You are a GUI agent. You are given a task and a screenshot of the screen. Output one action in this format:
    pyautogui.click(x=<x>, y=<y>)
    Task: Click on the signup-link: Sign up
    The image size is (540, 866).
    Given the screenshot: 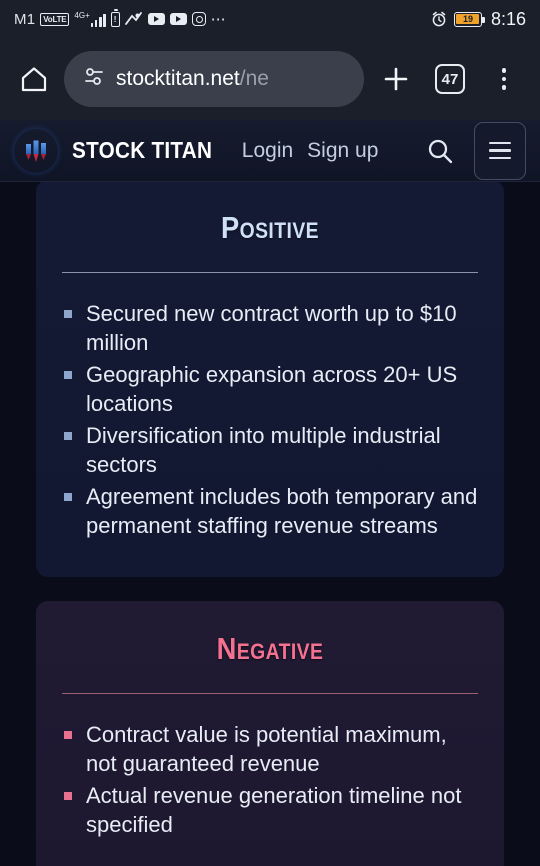 What is the action you would take?
    pyautogui.click(x=342, y=151)
    